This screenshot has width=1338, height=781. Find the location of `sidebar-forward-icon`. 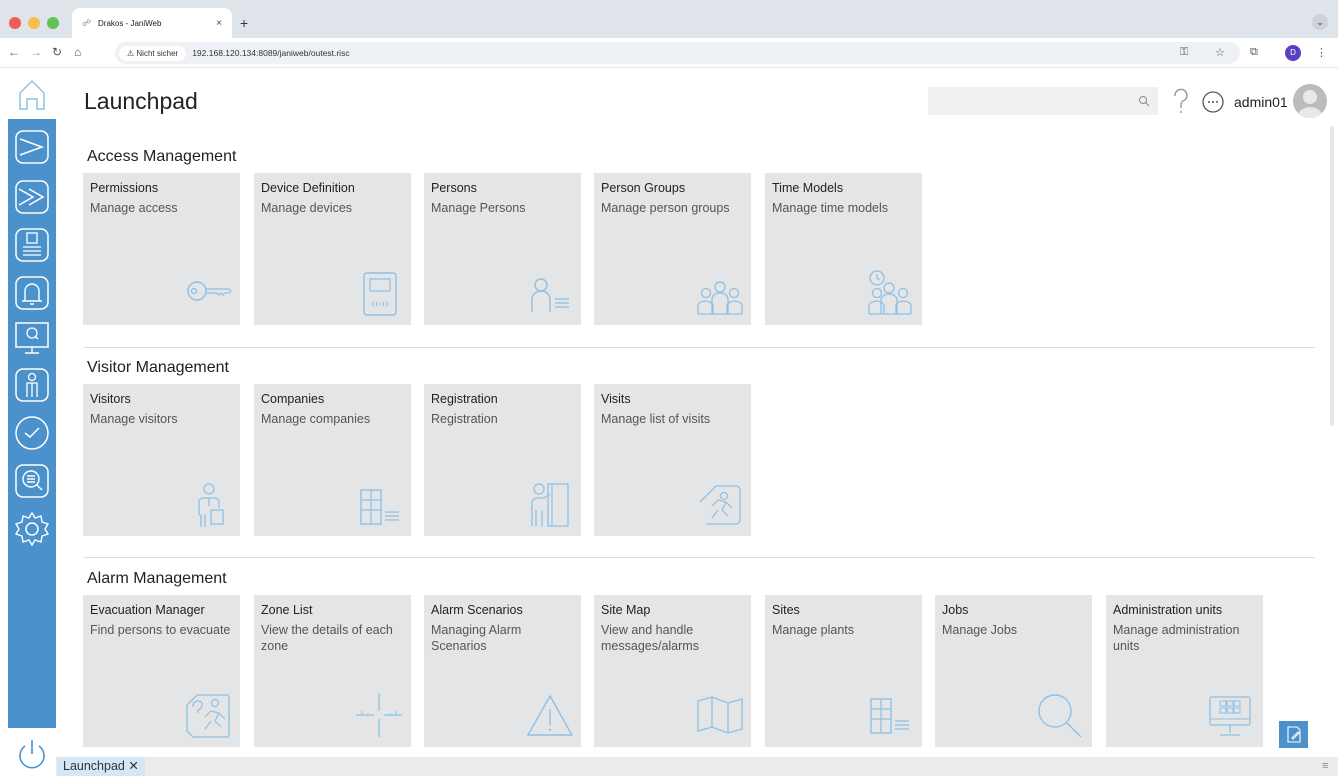

sidebar-forward-icon is located at coordinates (32, 147).